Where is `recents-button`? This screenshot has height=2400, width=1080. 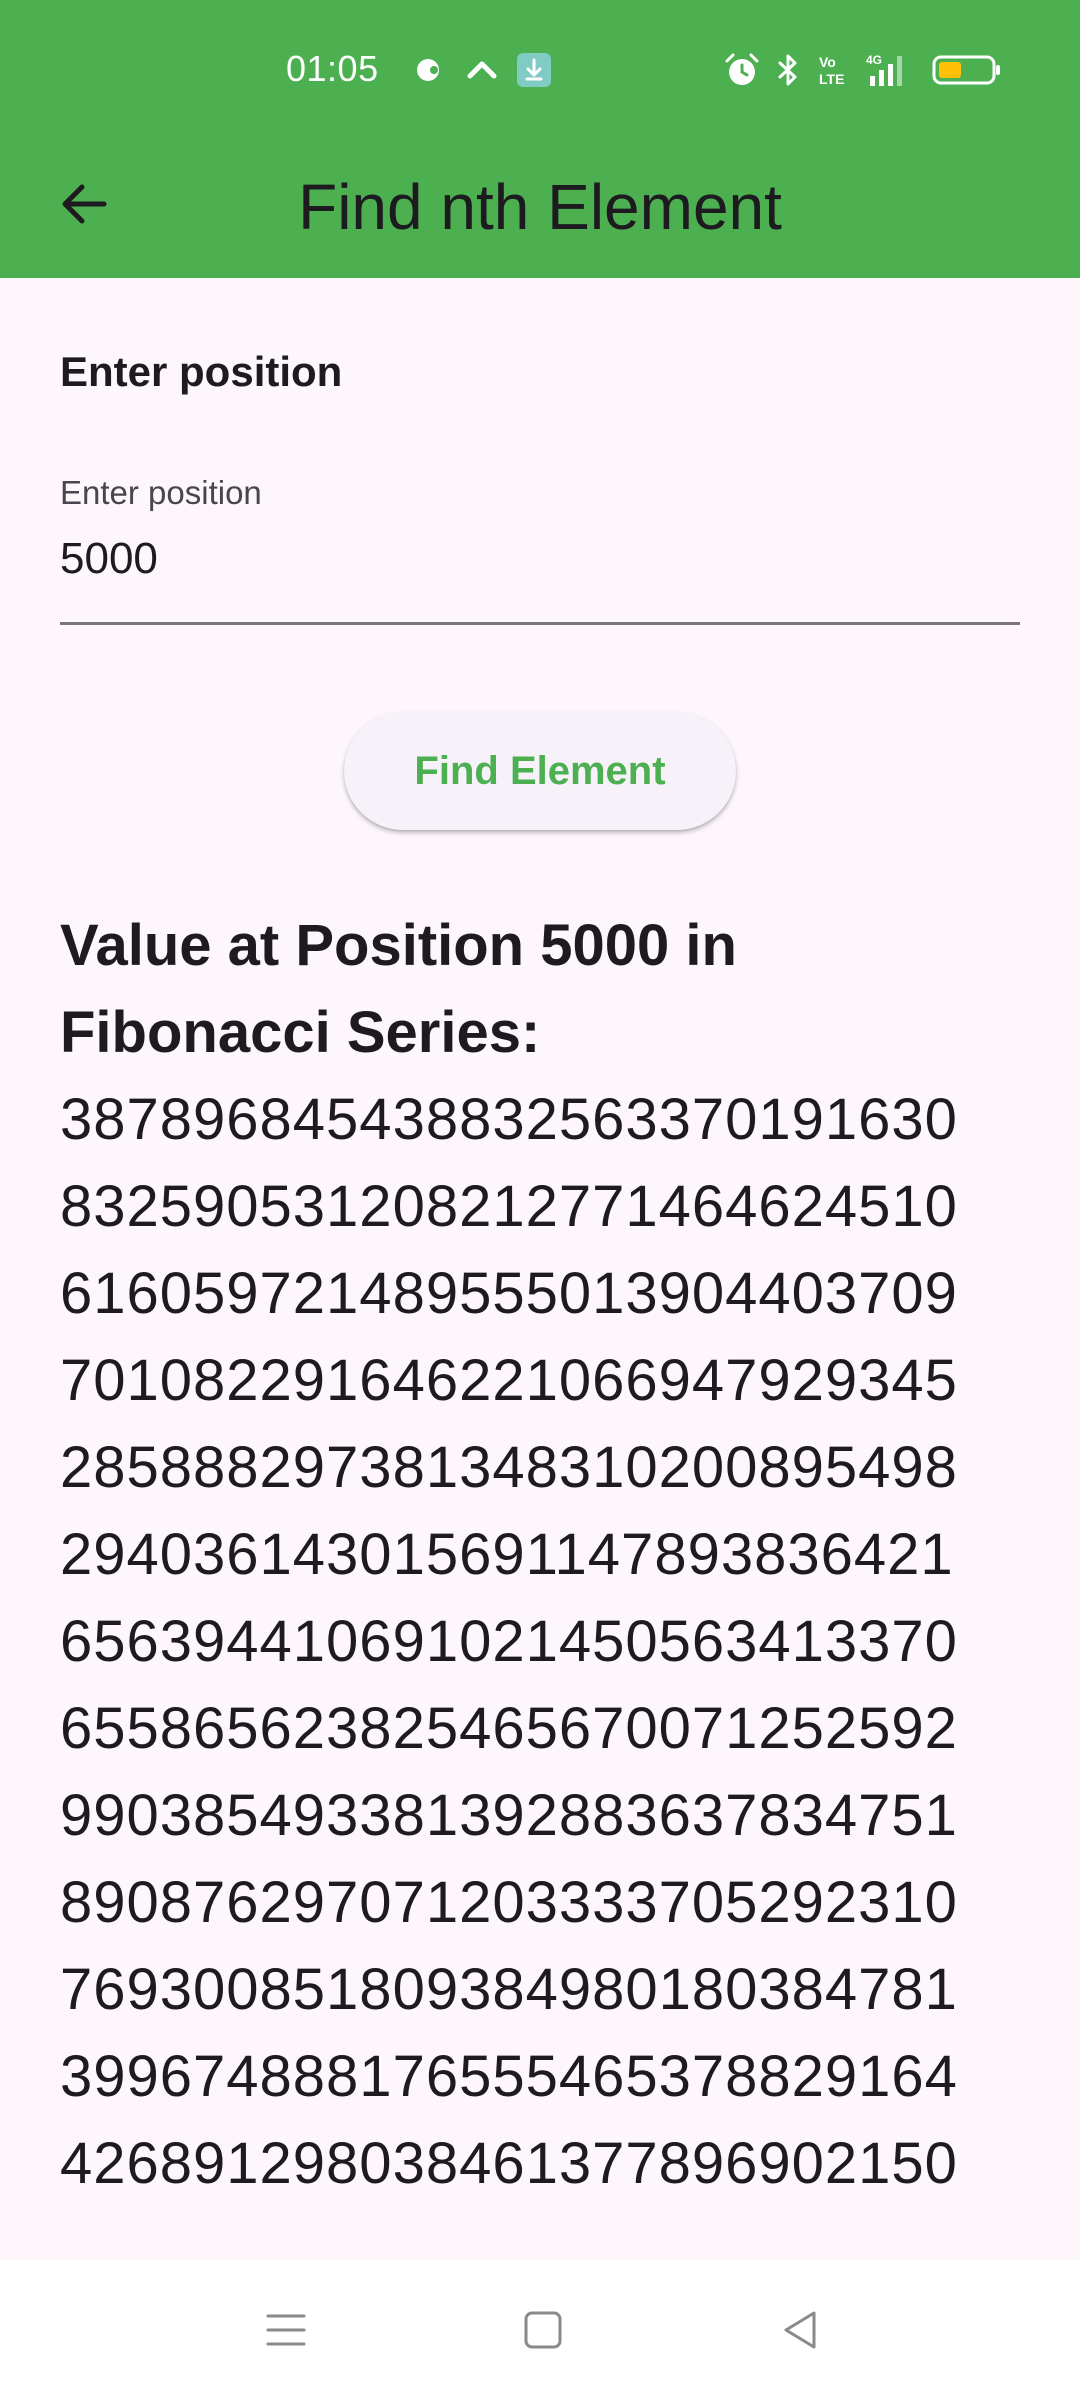
recents-button is located at coordinates (286, 2330).